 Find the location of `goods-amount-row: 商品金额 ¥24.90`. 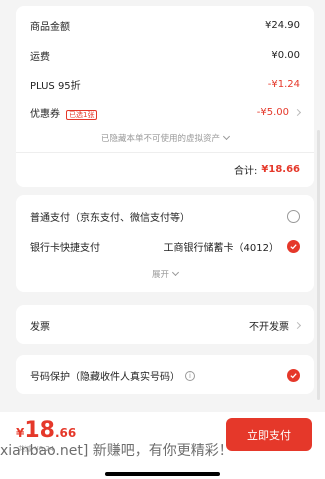

goods-amount-row: 商品金额 ¥24.90 is located at coordinates (165, 25).